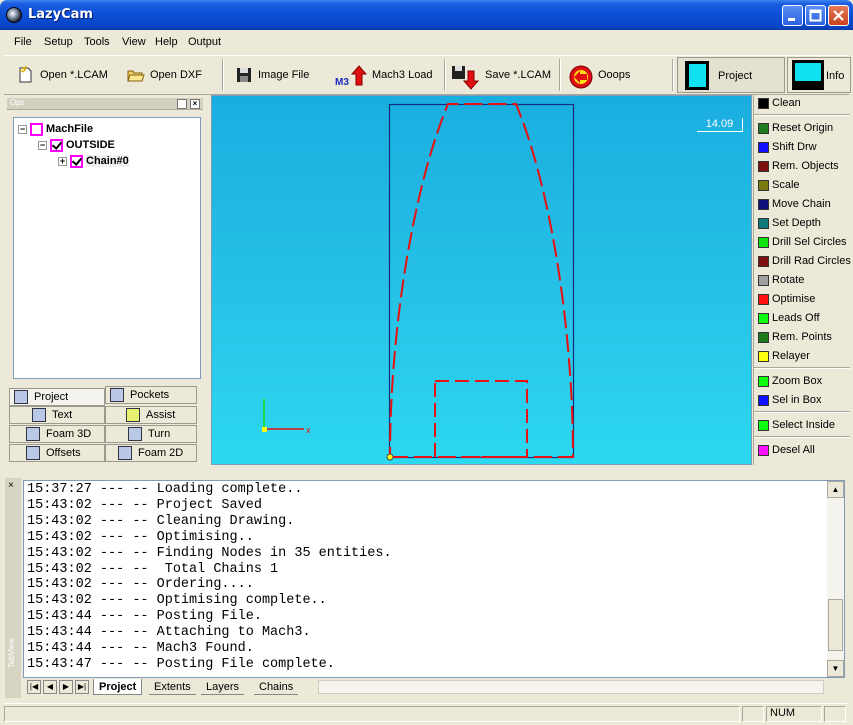  What do you see at coordinates (815, 15) in the screenshot?
I see `maximize-button` at bounding box center [815, 15].